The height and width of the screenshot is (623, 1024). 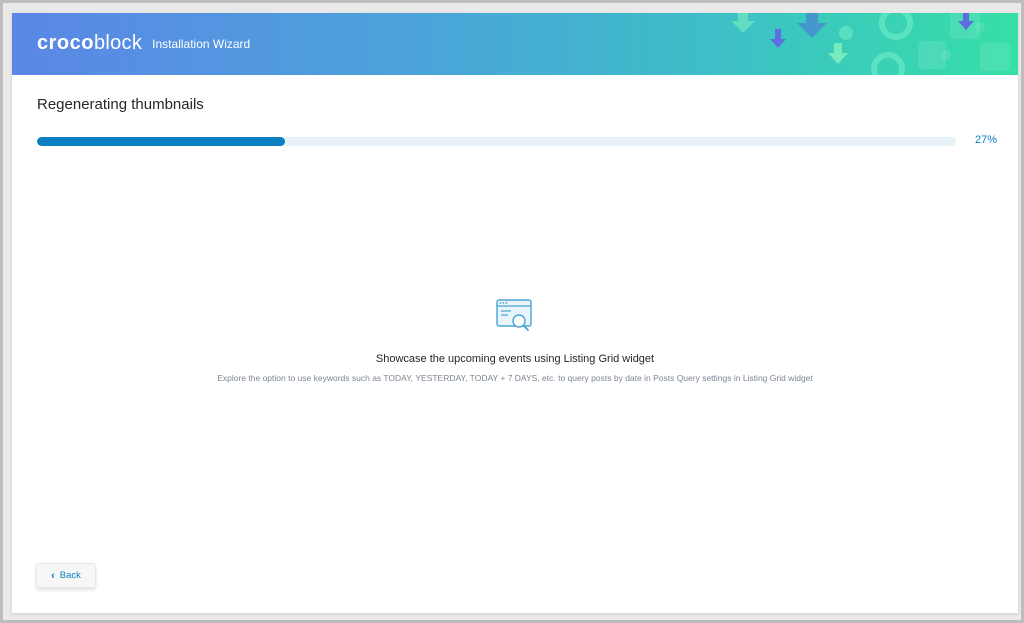 What do you see at coordinates (65, 43) in the screenshot?
I see `logo-bold-text: croco` at bounding box center [65, 43].